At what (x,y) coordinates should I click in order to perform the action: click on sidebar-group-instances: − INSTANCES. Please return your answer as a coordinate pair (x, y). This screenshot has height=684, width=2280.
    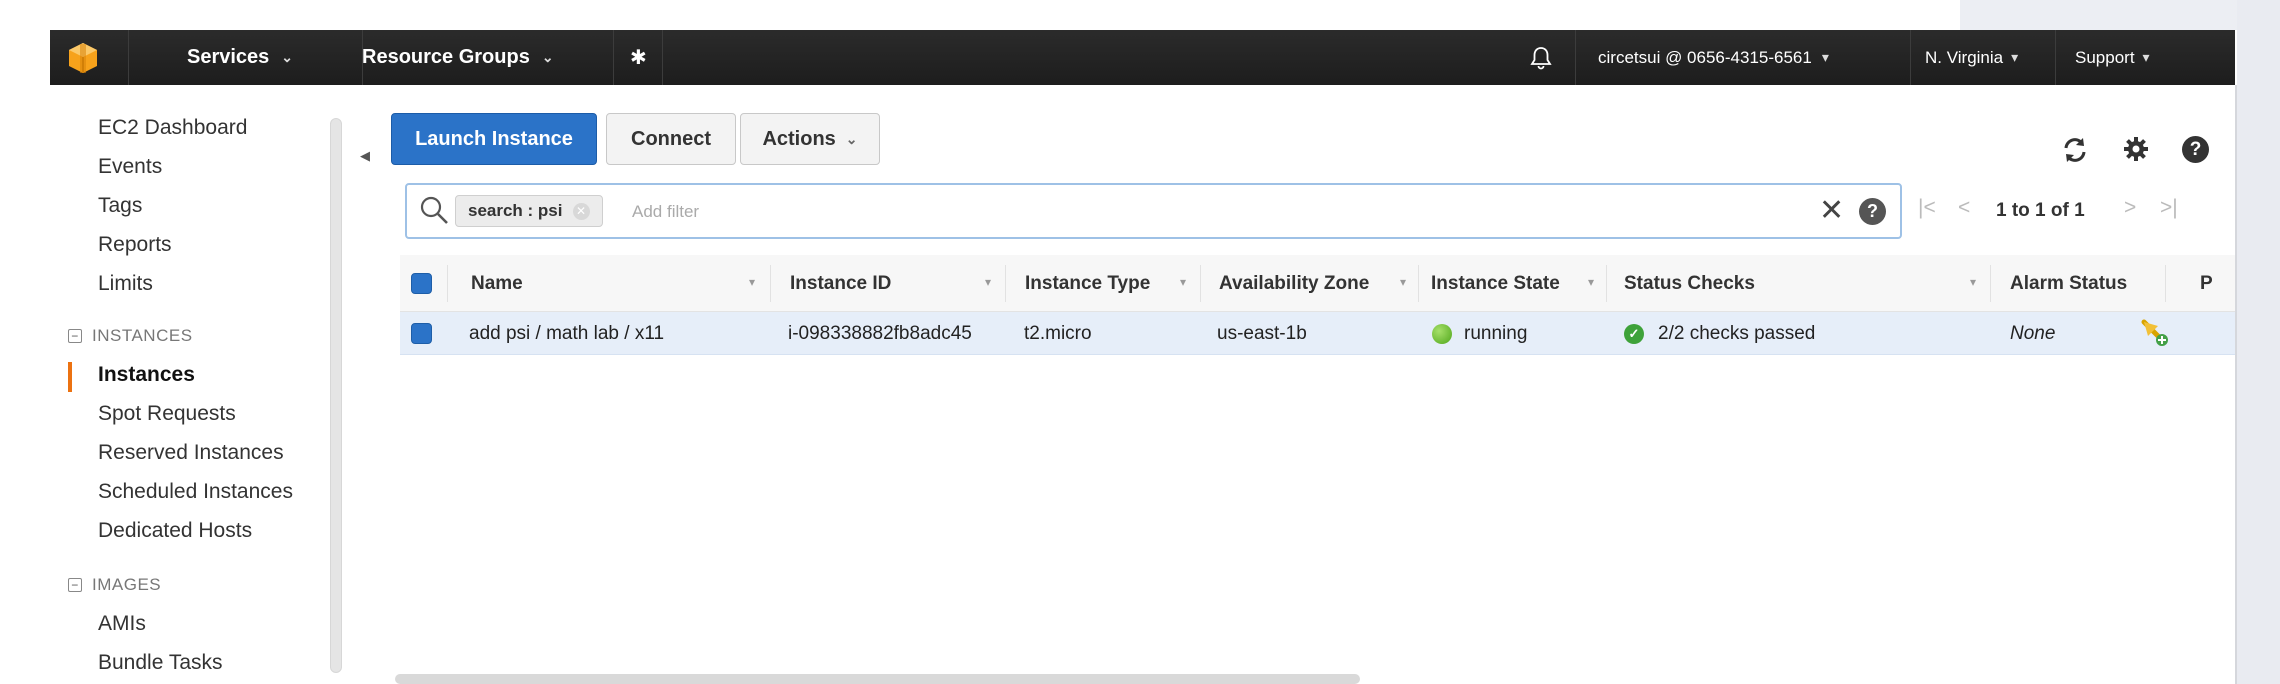
    Looking at the image, I should click on (130, 336).